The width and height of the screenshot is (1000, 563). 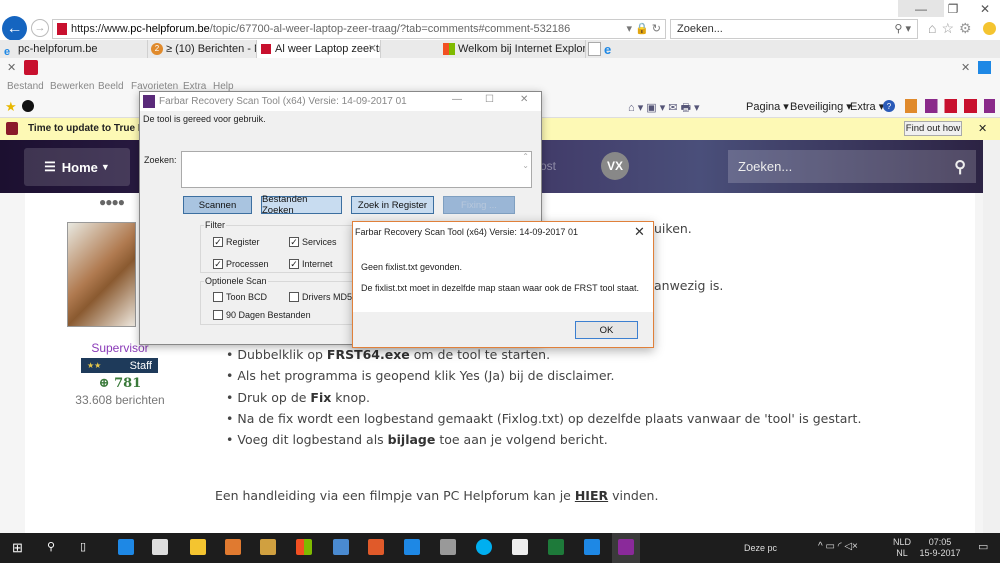 What do you see at coordinates (241, 264) in the screenshot?
I see `checkbox-processen: ✓ Processen` at bounding box center [241, 264].